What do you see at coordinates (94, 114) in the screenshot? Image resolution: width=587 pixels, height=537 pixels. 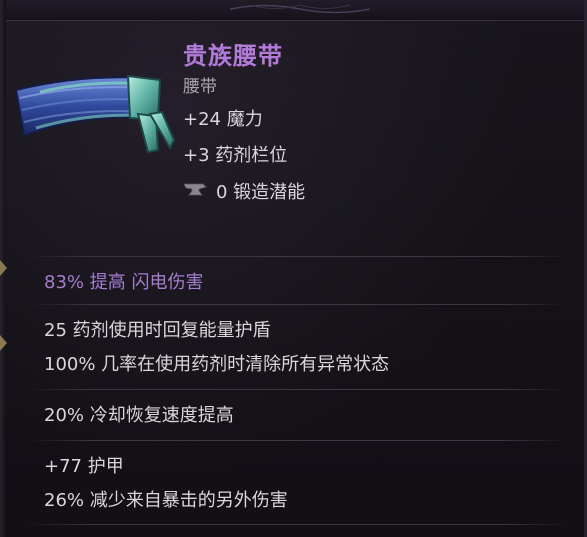 I see `belt-item-icon` at bounding box center [94, 114].